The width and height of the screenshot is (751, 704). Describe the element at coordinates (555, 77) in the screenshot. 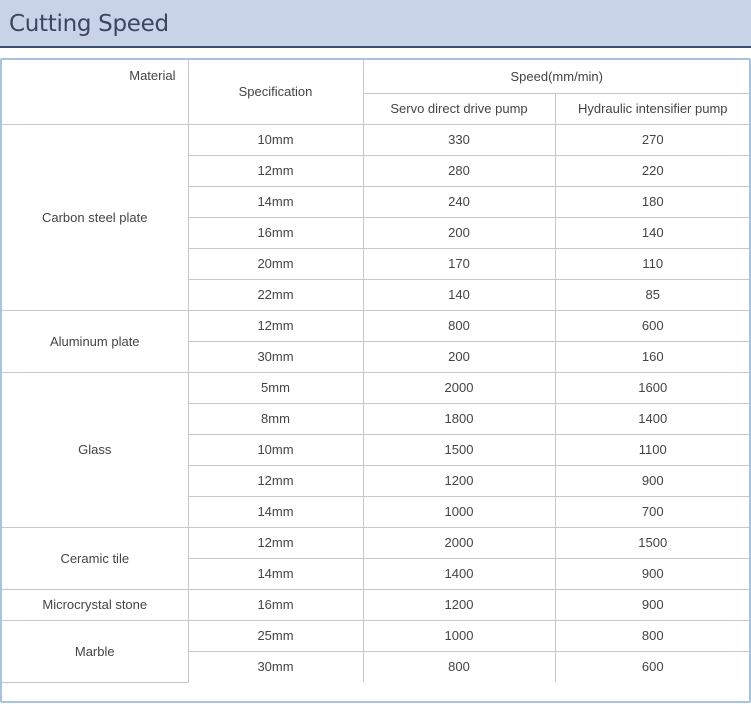

I see `header-speed-group: Speed(mm/min)` at that location.